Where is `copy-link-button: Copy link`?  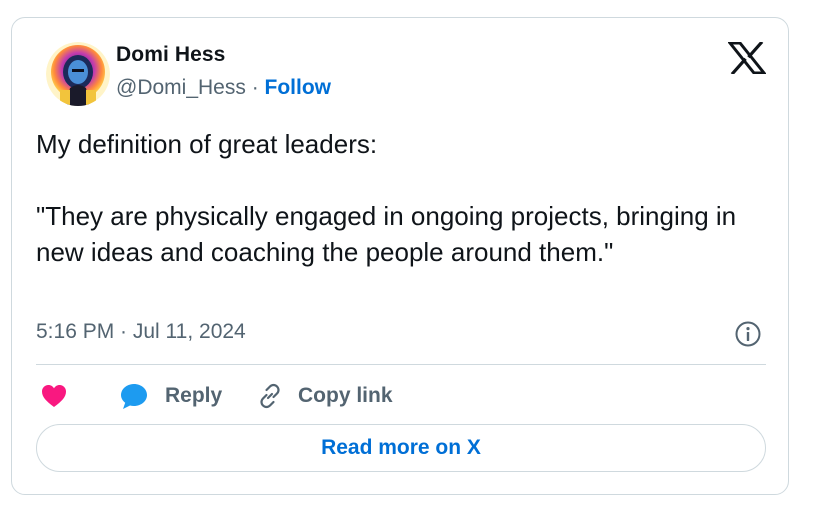 copy-link-button: Copy link is located at coordinates (324, 396).